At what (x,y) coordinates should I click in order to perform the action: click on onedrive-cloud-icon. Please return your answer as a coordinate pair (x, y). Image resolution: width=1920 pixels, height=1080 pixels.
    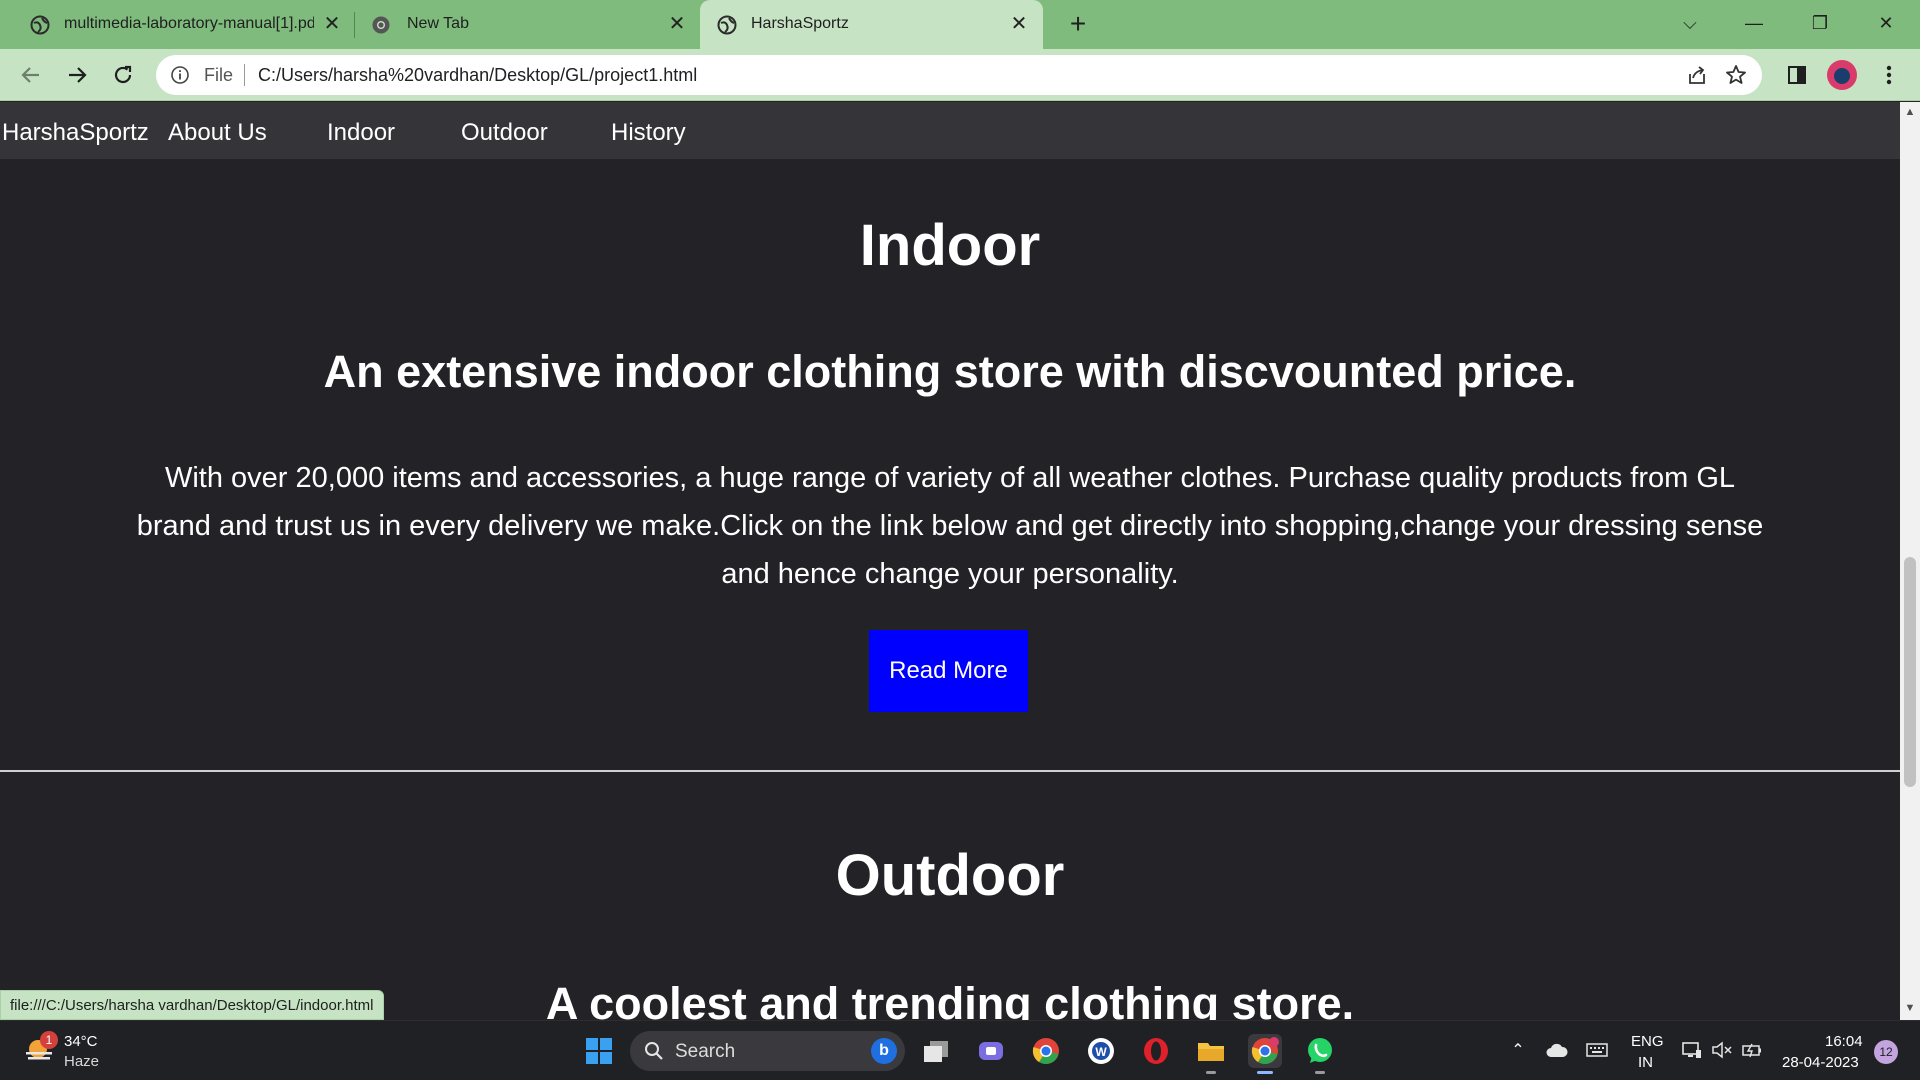
    Looking at the image, I should click on (1557, 1050).